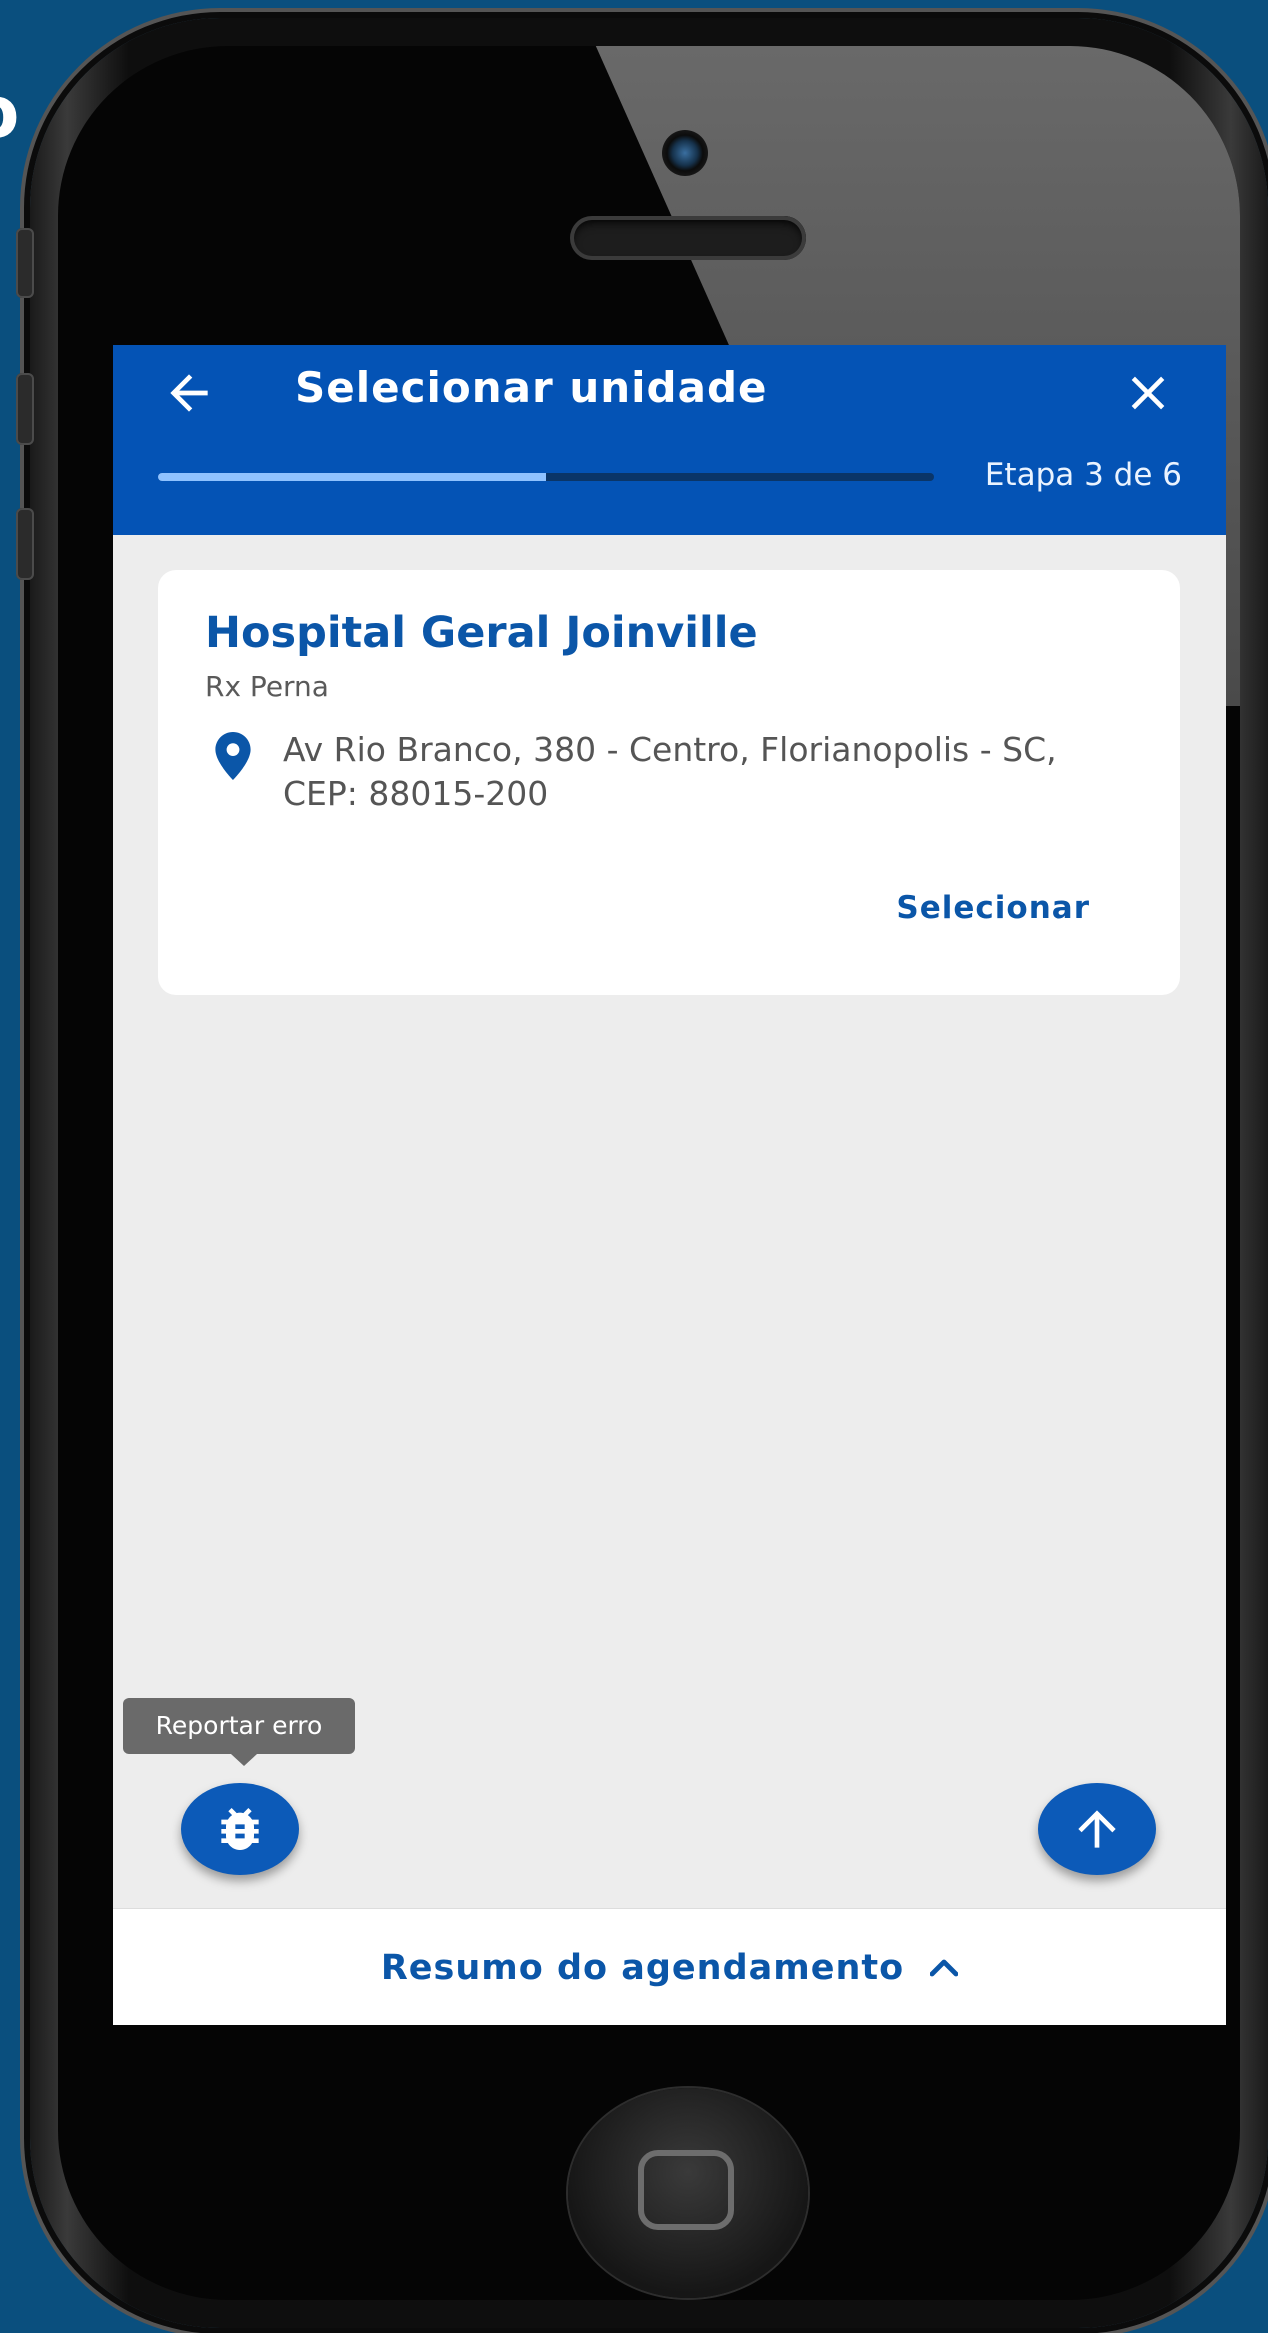 The image size is (1268, 2333). What do you see at coordinates (685, 153) in the screenshot?
I see `front-camera` at bounding box center [685, 153].